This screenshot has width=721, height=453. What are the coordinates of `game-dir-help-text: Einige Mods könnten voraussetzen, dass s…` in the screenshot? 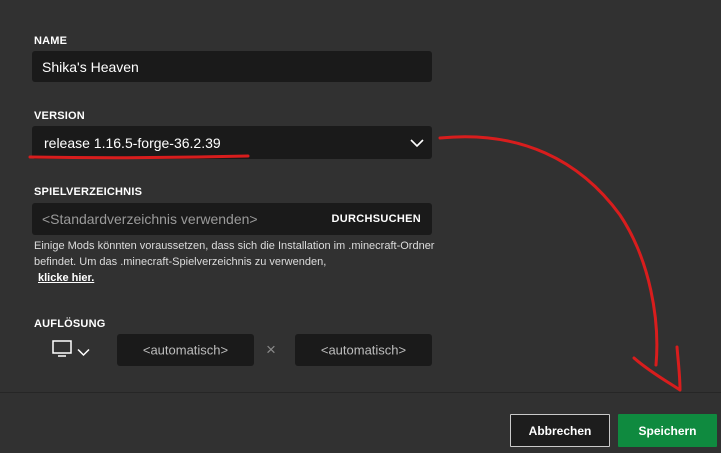 It's located at (234, 254).